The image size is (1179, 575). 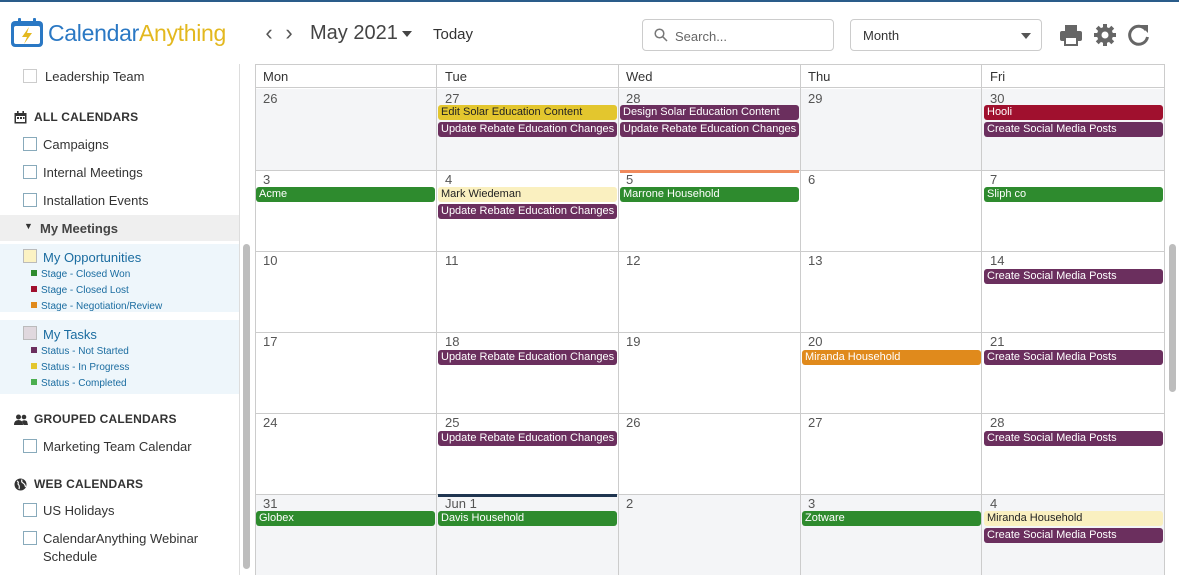 I want to click on day-number: 20, so click(x=815, y=341).